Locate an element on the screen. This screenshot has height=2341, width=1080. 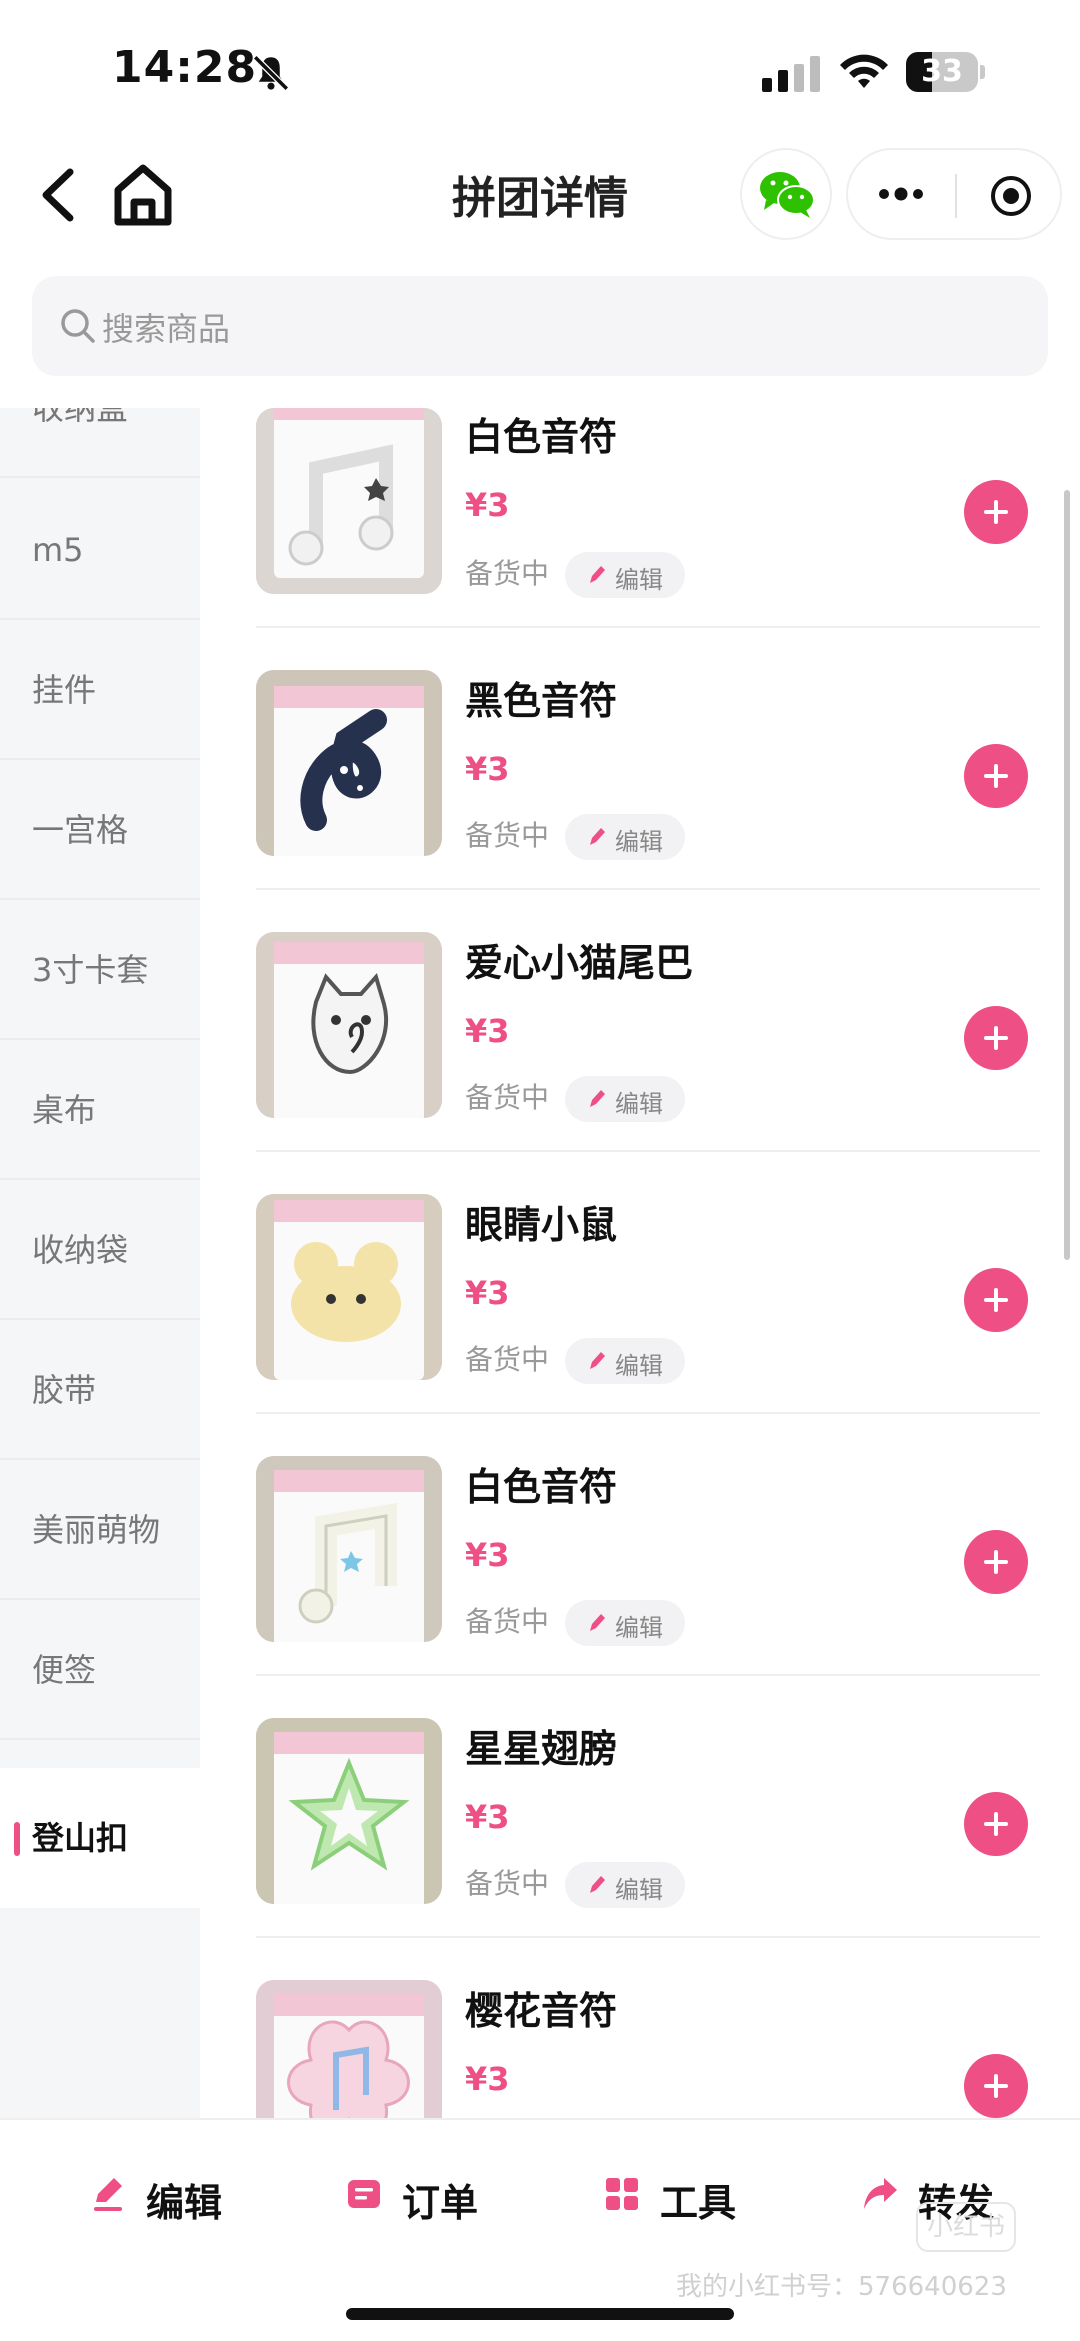
sidebar-item-label: 3寸卡套 is located at coordinates (90, 970).